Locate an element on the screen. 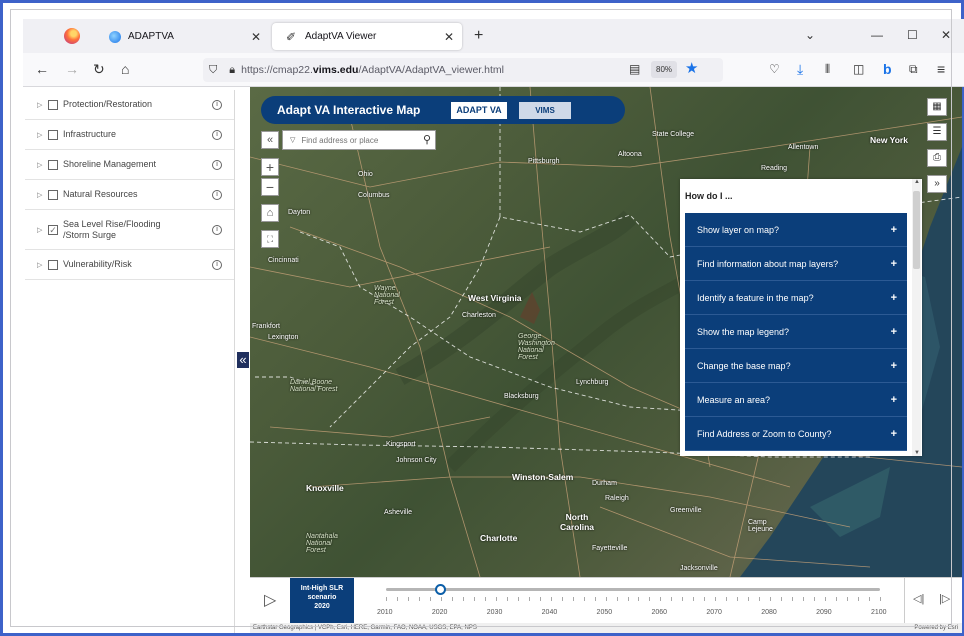  howdoi-item-change-basemap: Change the base map? + is located at coordinates (796, 366).